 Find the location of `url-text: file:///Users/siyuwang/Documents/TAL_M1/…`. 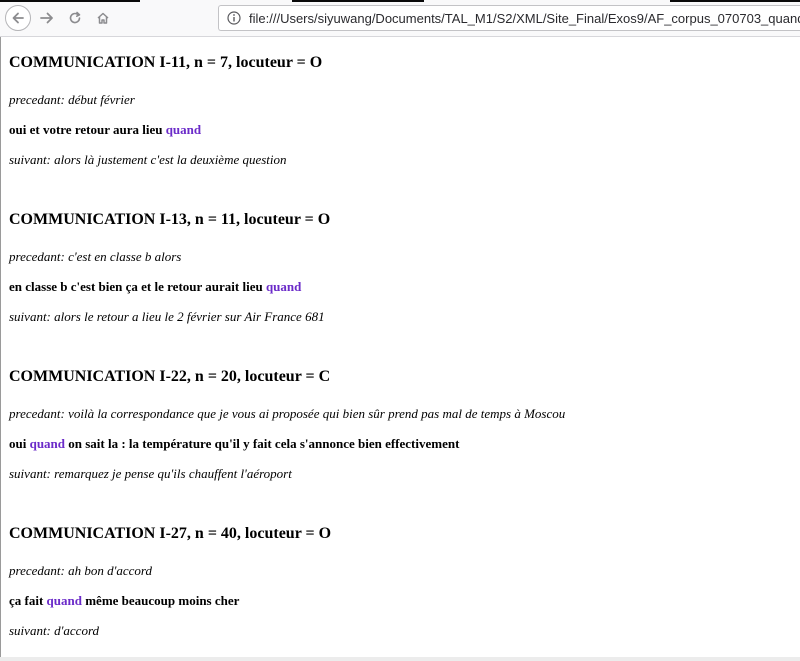

url-text: file:///Users/siyuwang/Documents/TAL_M1/… is located at coordinates (524, 18).